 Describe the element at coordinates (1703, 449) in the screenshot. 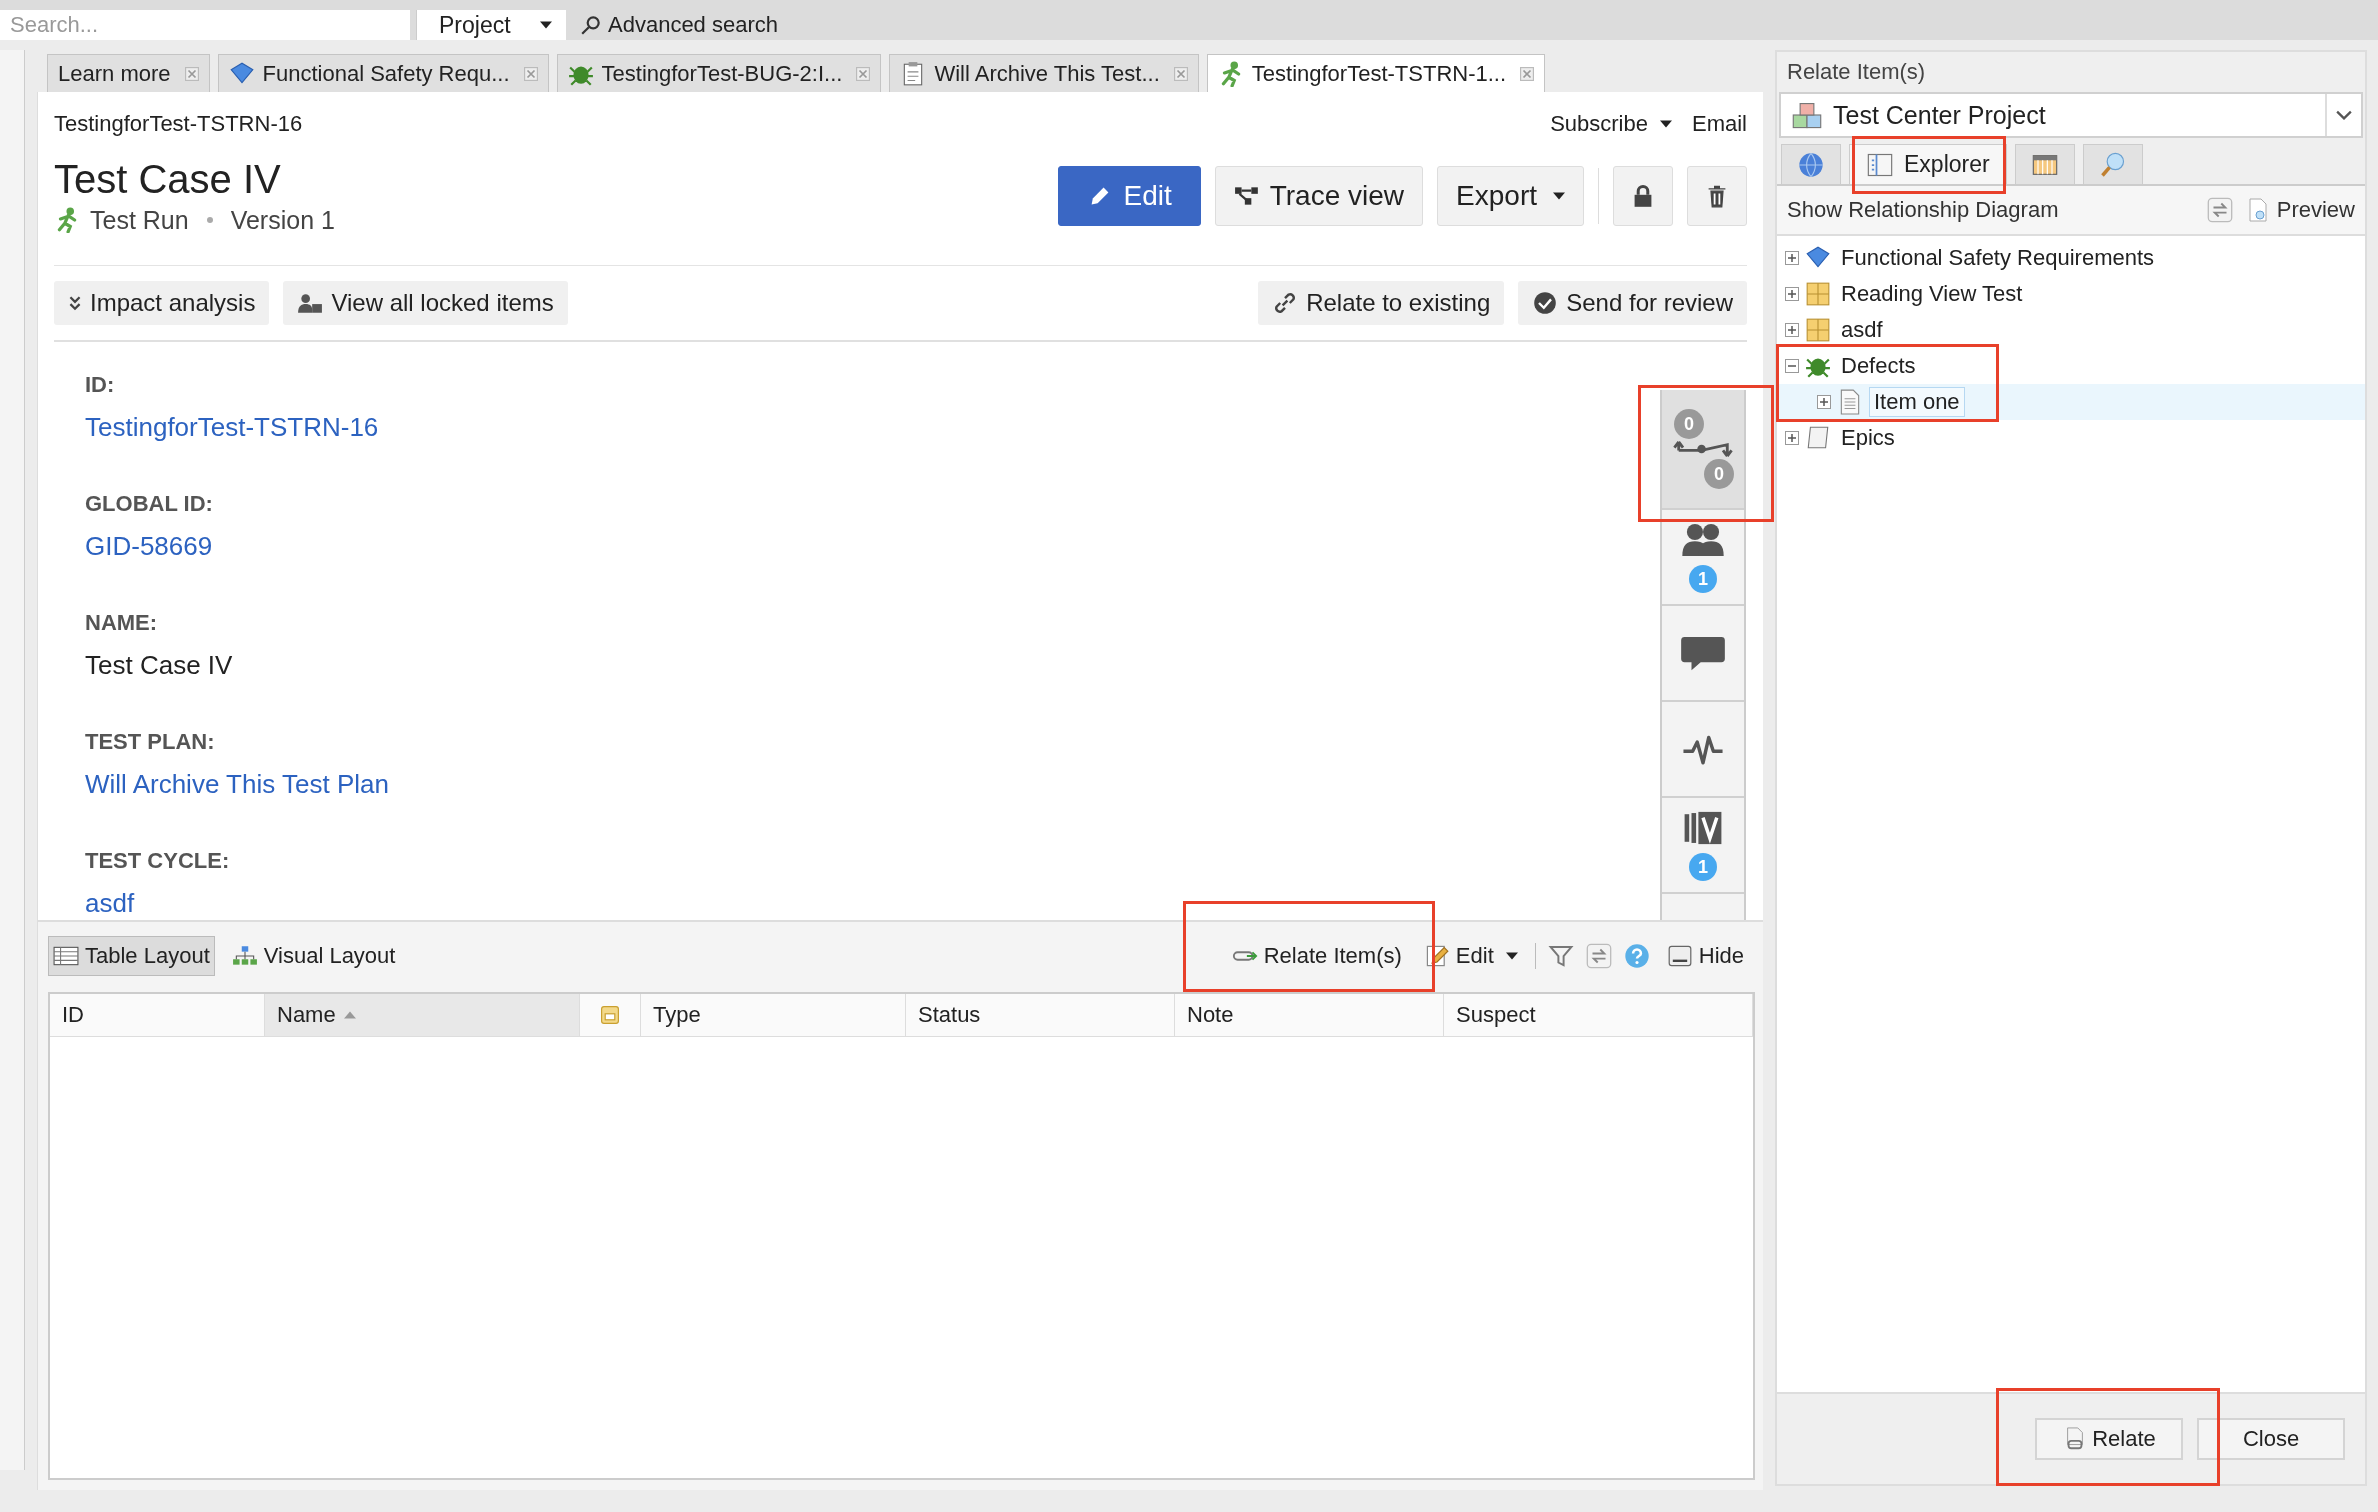

I see `relationship-icon` at that location.